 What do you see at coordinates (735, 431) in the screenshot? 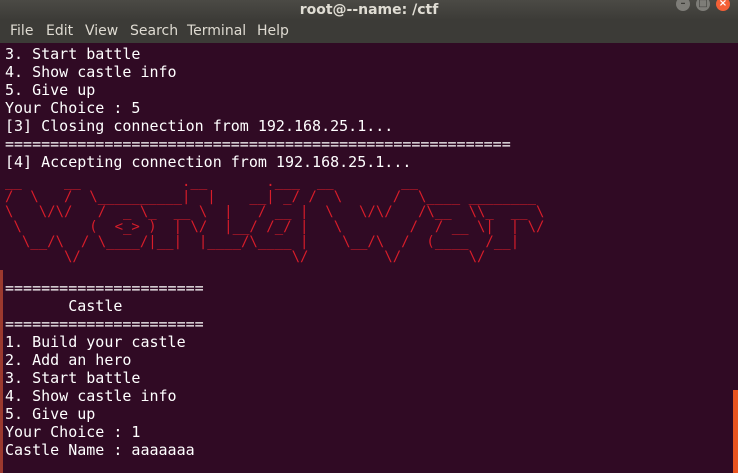
I see `scrollbar` at bounding box center [735, 431].